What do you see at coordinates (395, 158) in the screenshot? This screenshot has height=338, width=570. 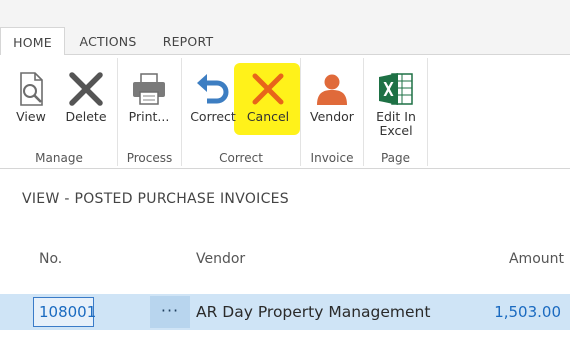 I see `group-label-page: Page` at bounding box center [395, 158].